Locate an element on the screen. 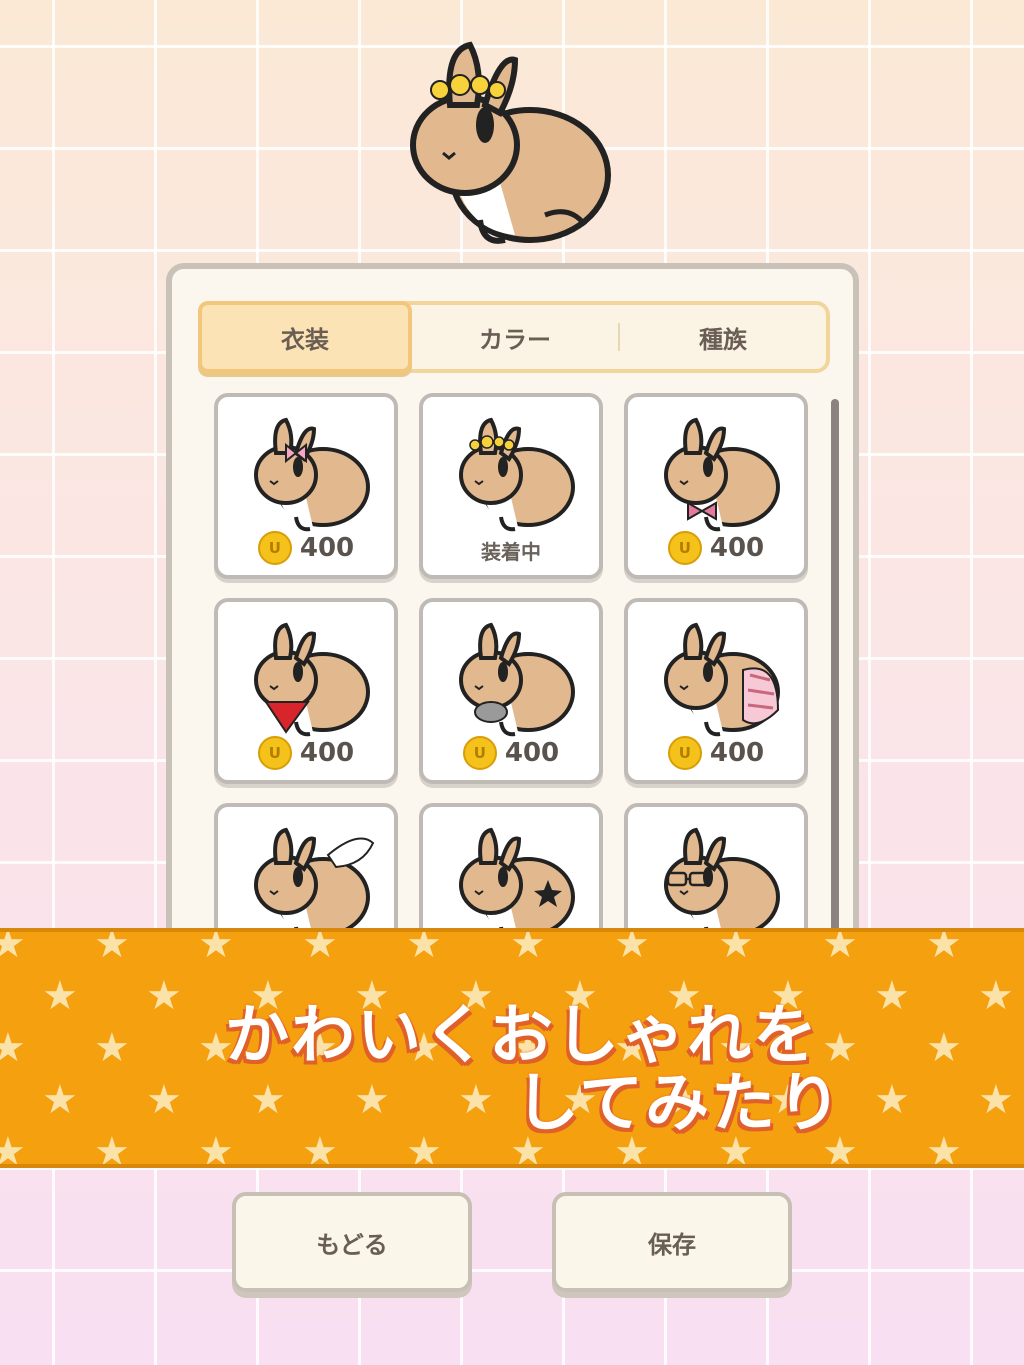  item-card-pink-ribbon: U 400 is located at coordinates (306, 486).